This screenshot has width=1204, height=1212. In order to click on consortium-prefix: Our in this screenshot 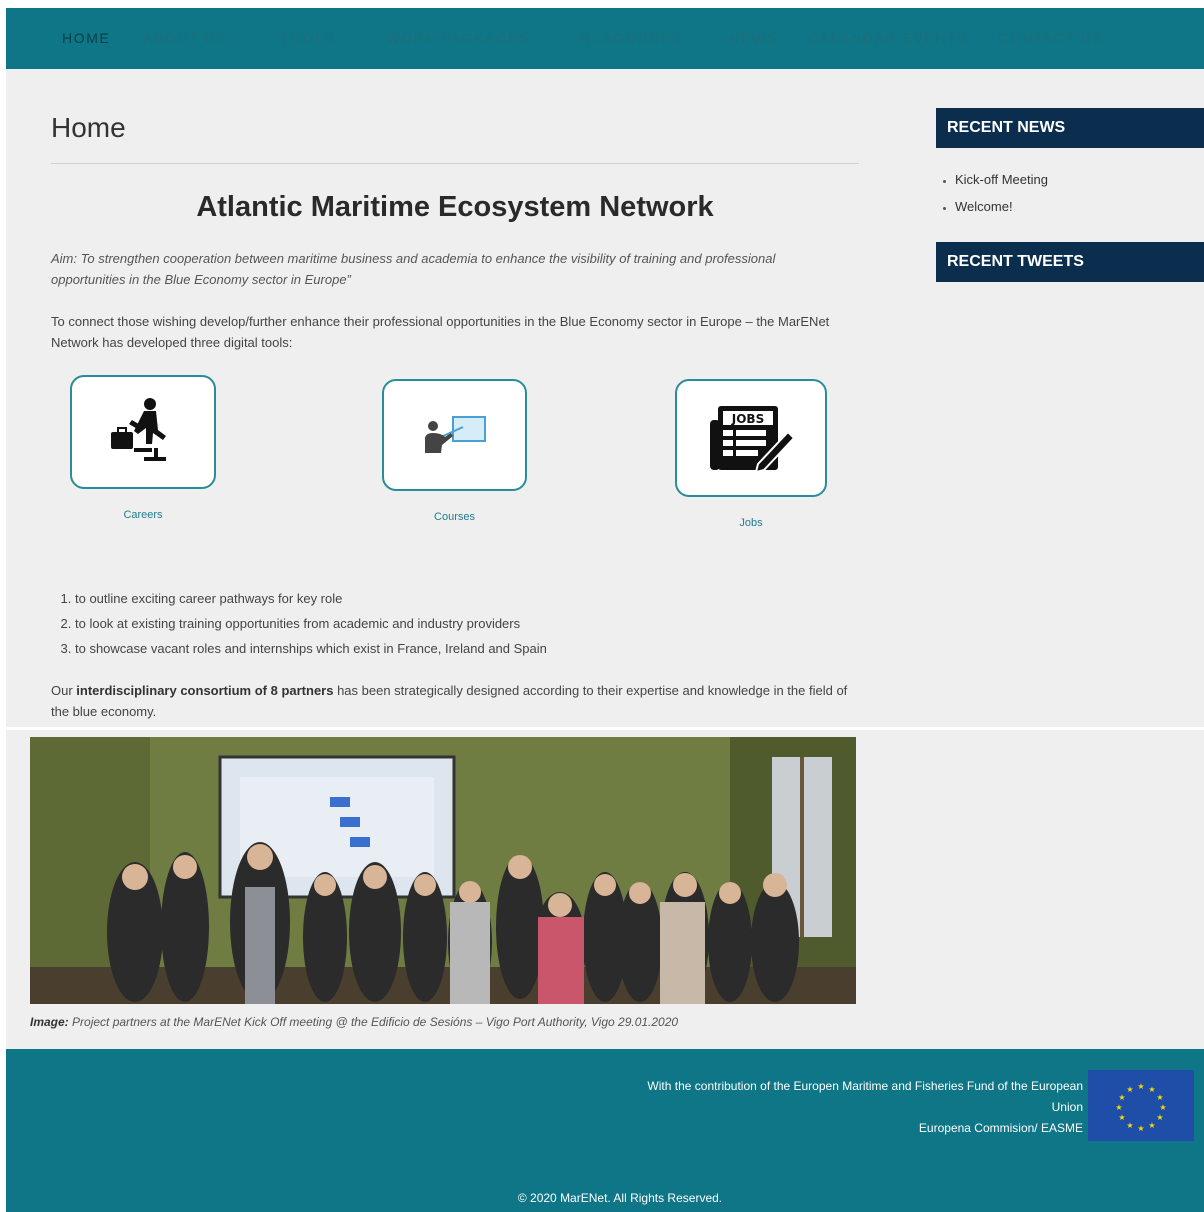, I will do `click(64, 690)`.